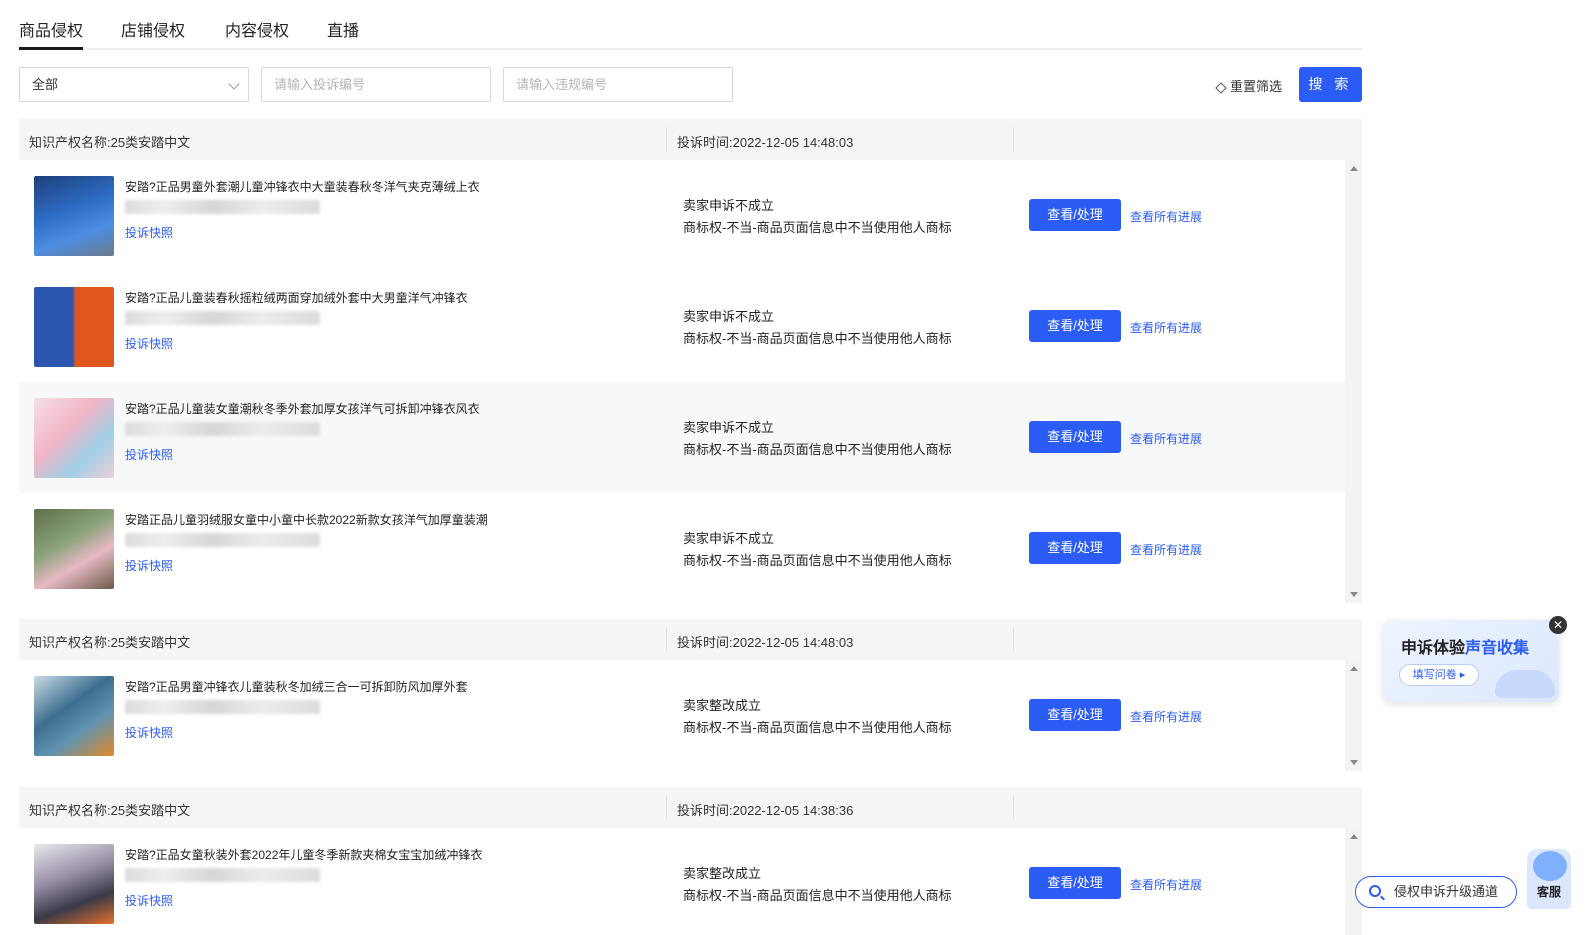 The image size is (1587, 935). I want to click on tab-live: 直播, so click(343, 29).